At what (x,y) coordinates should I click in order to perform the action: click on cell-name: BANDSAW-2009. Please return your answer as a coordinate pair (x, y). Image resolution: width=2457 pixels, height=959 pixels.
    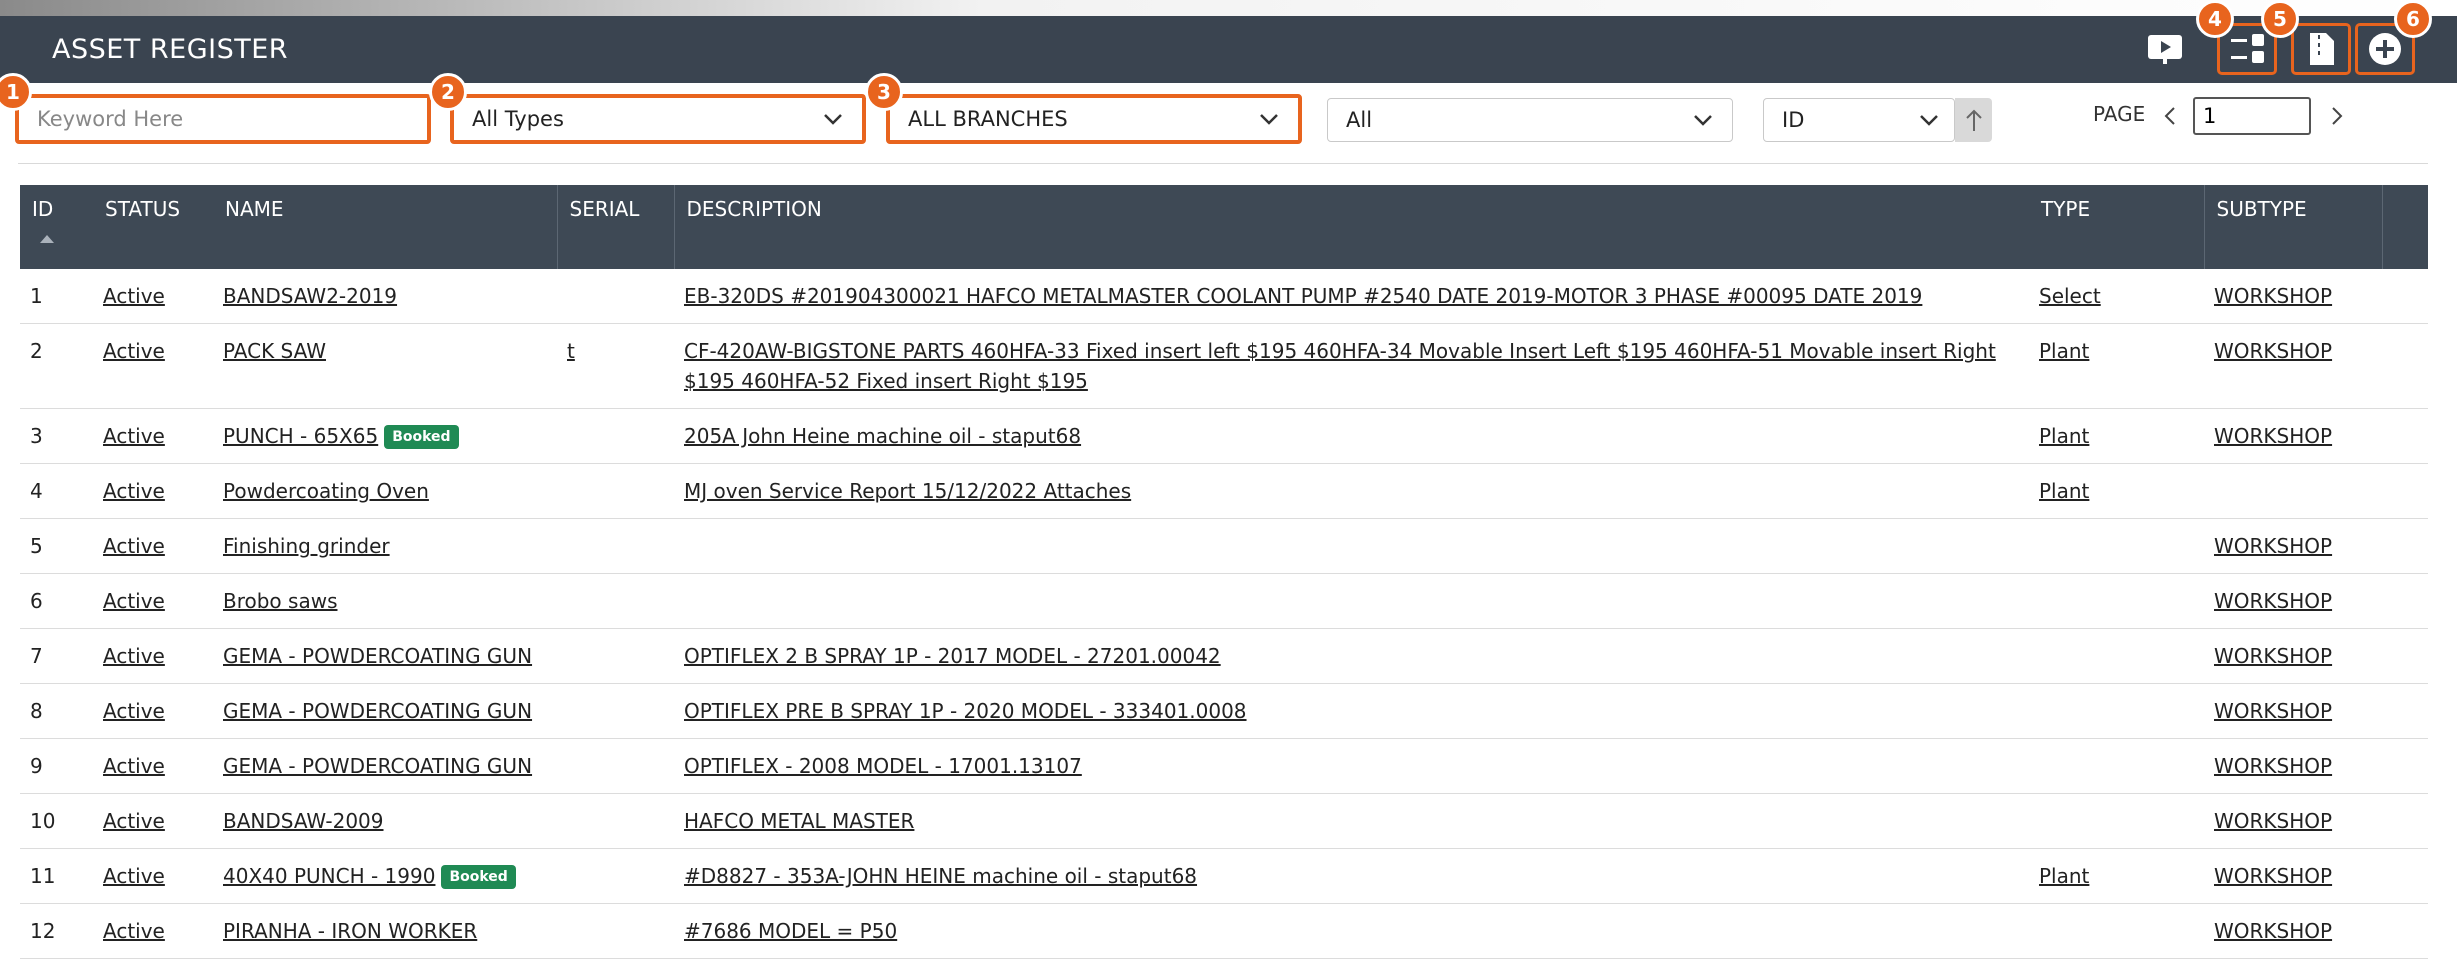
    Looking at the image, I should click on (385, 821).